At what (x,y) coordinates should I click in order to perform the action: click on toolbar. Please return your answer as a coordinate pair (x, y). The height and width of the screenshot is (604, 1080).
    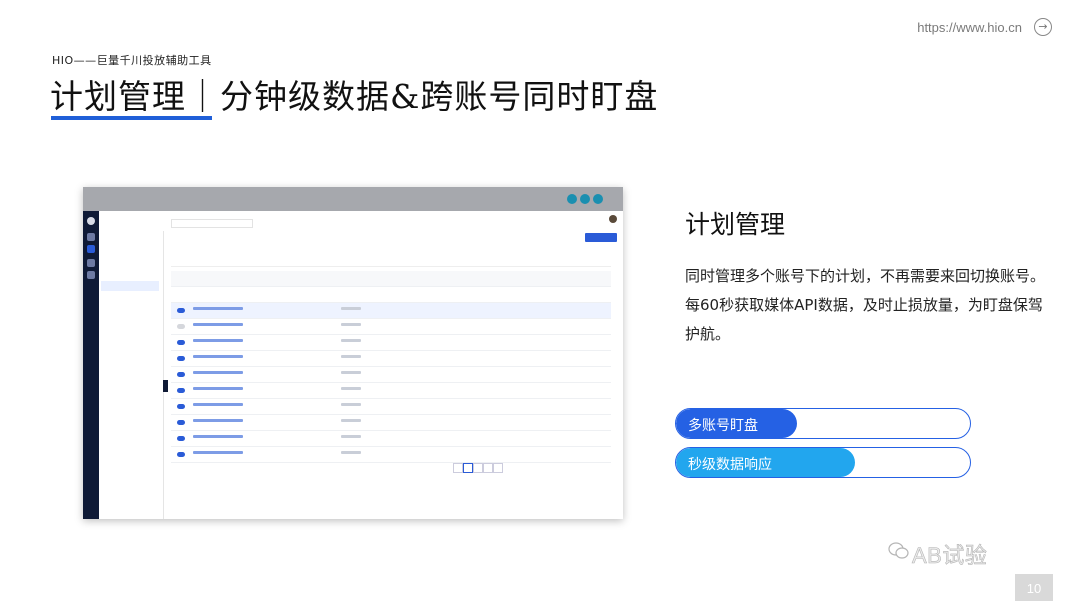
    Looking at the image, I should click on (391, 262).